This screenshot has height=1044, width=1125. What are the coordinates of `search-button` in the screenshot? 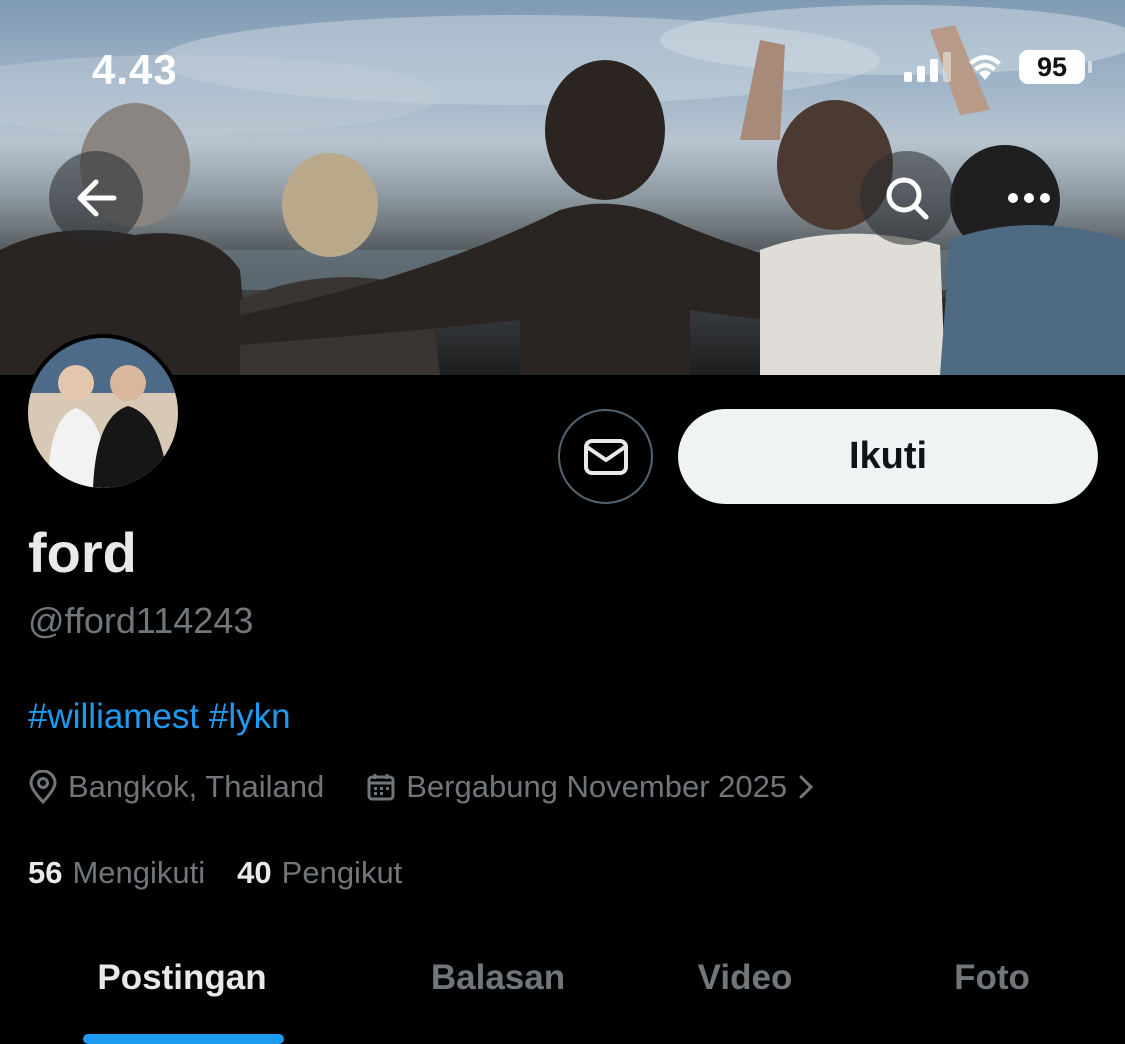 It's located at (907, 198).